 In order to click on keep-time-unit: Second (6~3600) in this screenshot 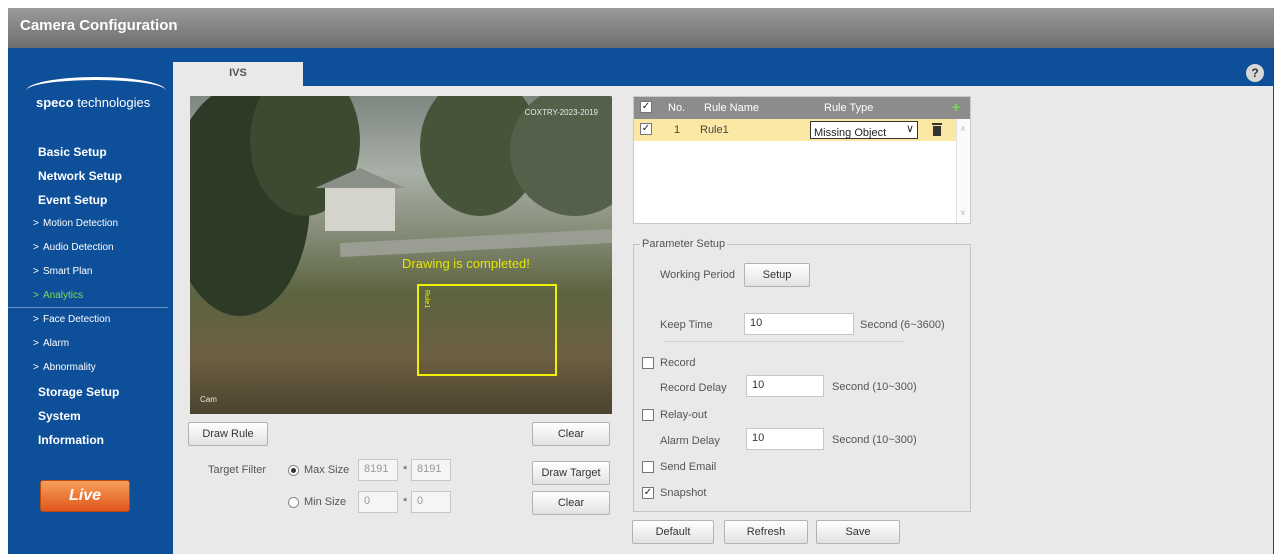, I will do `click(902, 325)`.